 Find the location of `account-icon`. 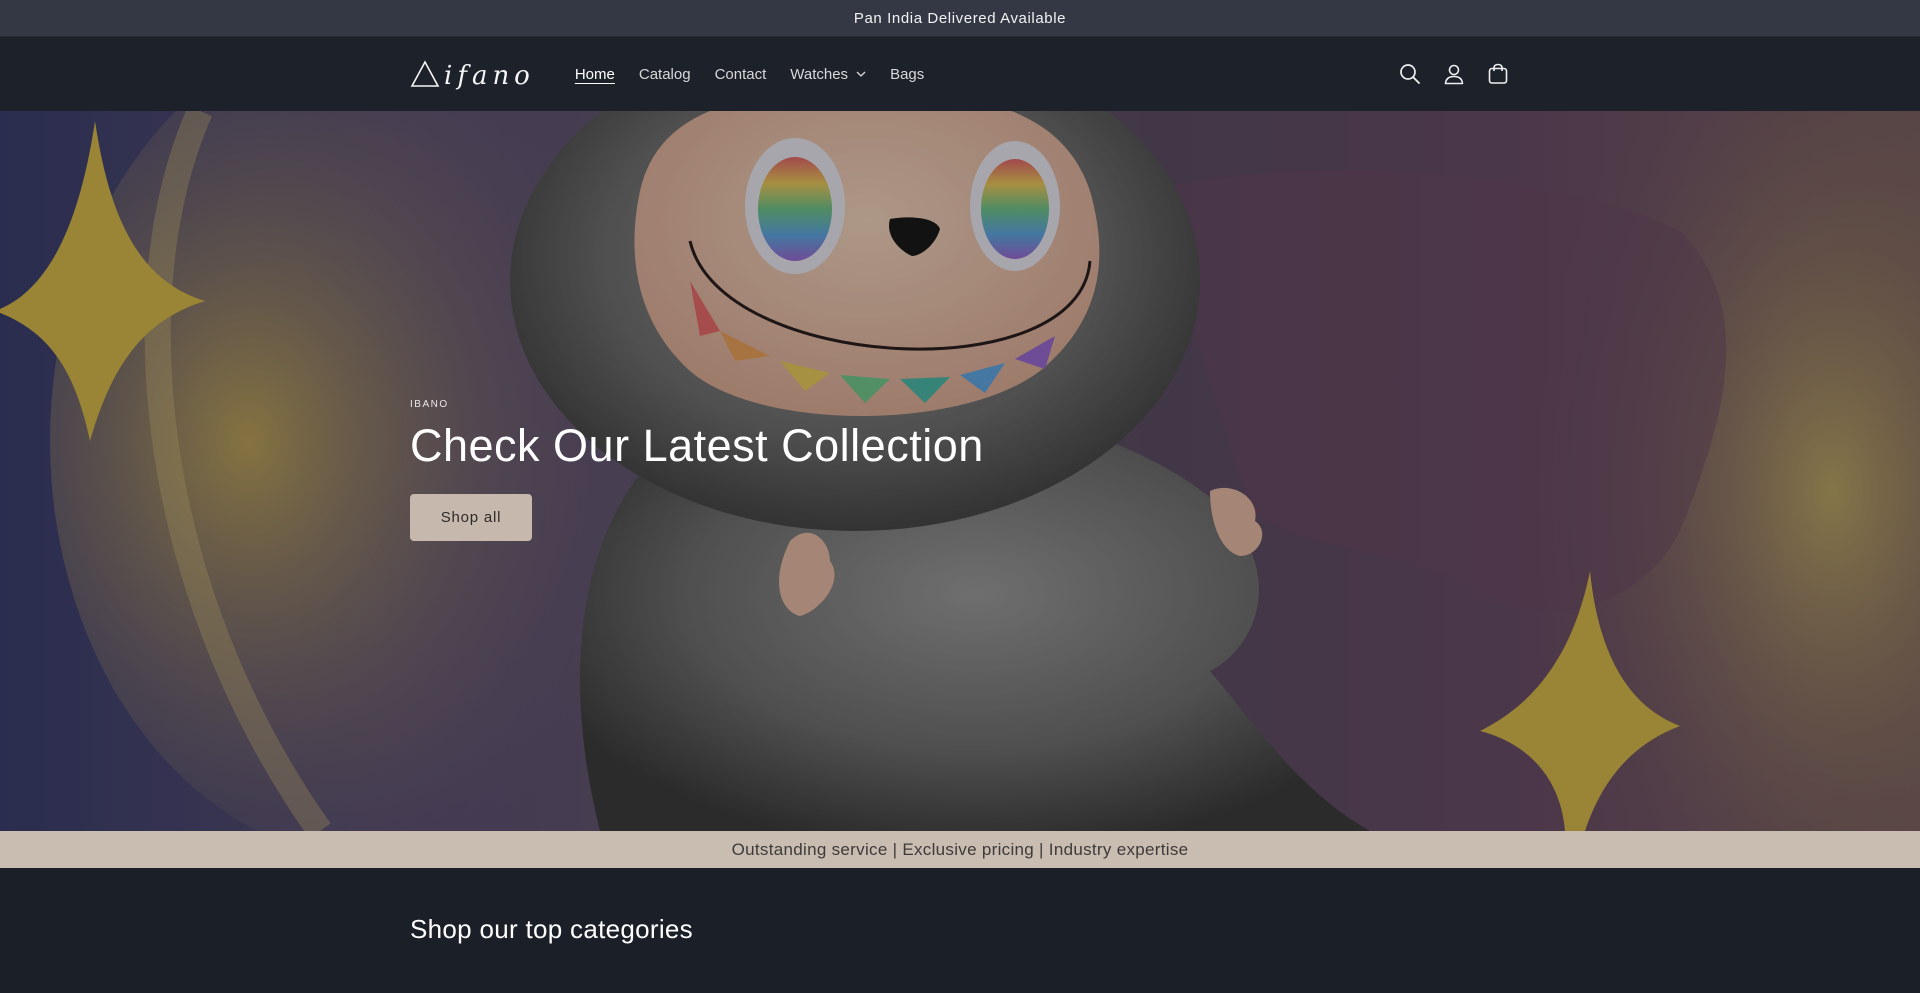

account-icon is located at coordinates (1454, 74).